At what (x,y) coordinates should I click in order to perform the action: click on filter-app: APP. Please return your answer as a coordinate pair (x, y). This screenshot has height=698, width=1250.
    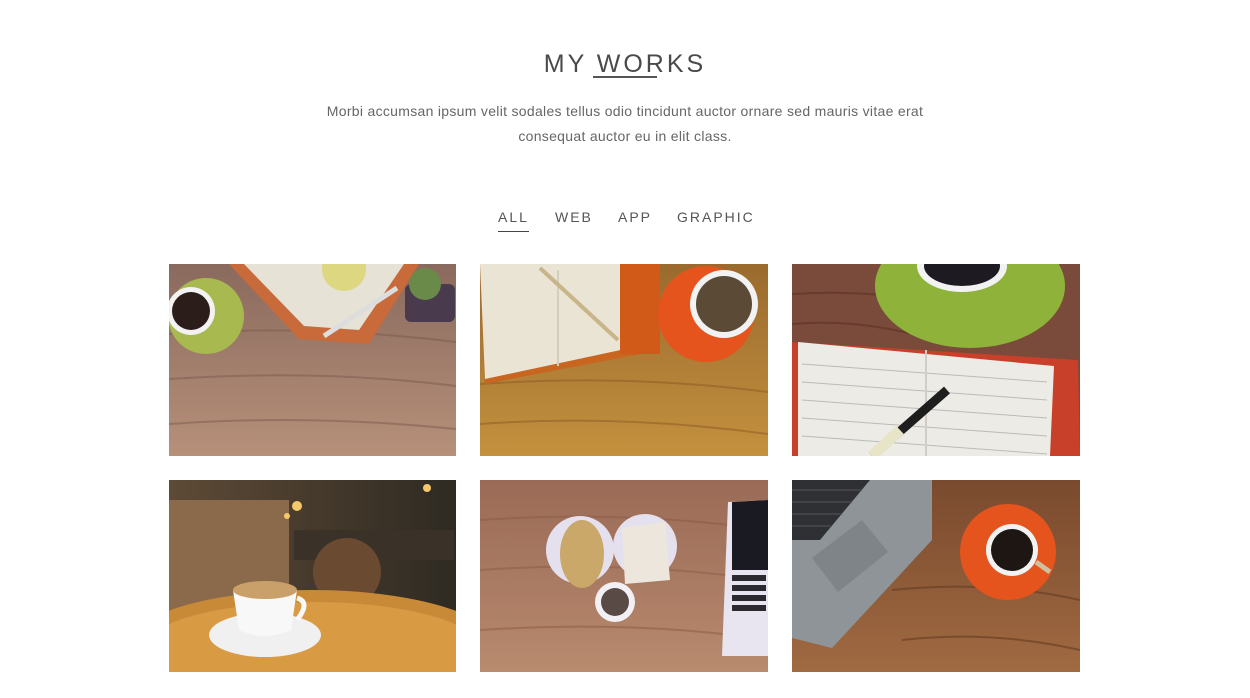
    Looking at the image, I should click on (635, 220).